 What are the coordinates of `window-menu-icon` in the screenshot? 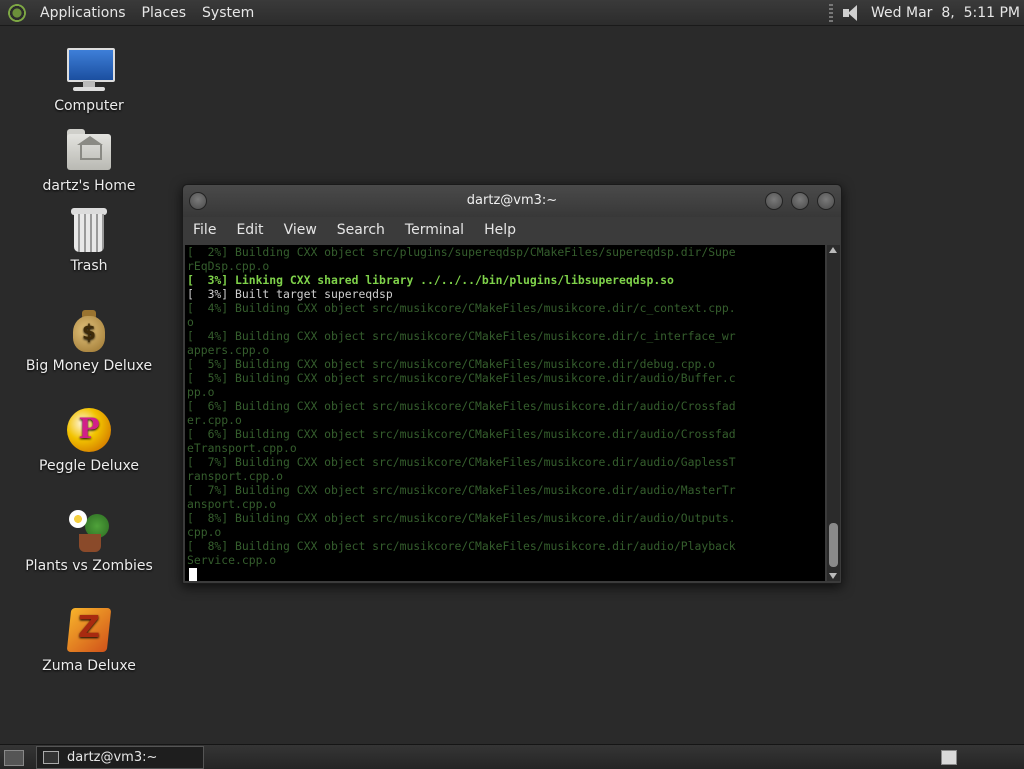 It's located at (198, 201).